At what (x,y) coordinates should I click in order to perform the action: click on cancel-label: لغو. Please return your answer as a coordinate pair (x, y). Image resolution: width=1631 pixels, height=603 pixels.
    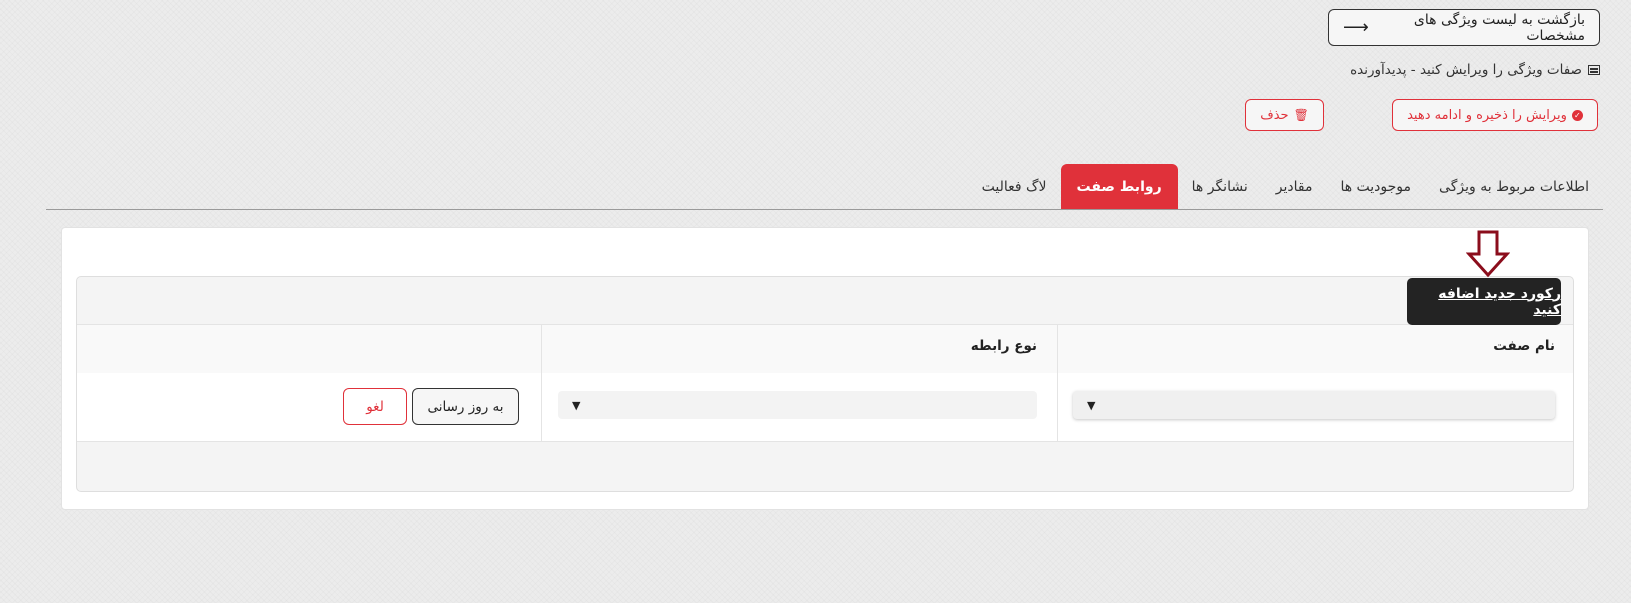
    Looking at the image, I should click on (375, 406).